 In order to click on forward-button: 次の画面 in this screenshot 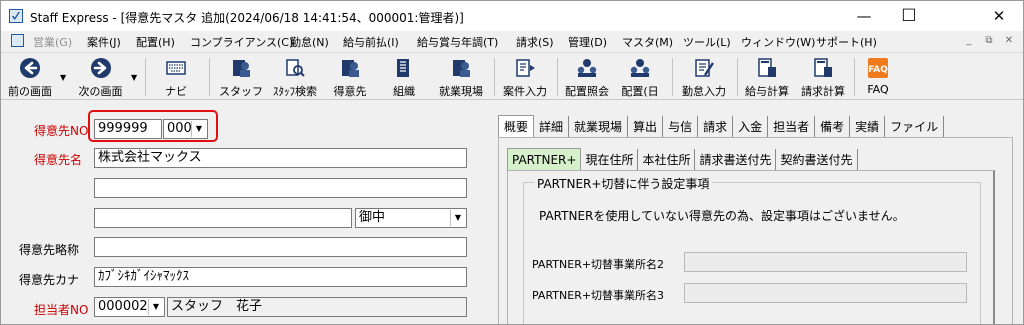, I will do `click(100, 77)`.